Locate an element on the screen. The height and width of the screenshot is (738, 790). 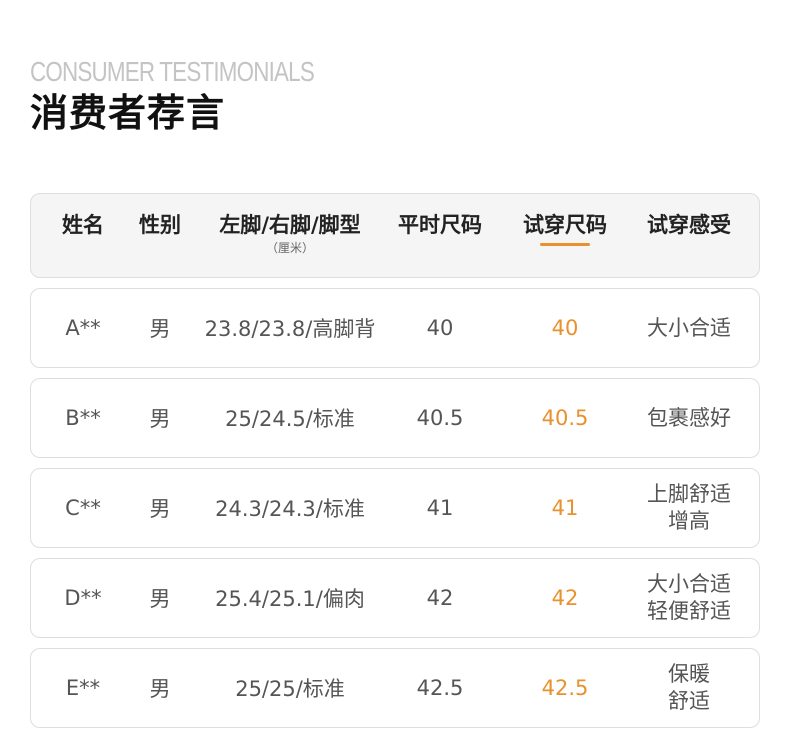
row-name: E** is located at coordinates (83, 688).